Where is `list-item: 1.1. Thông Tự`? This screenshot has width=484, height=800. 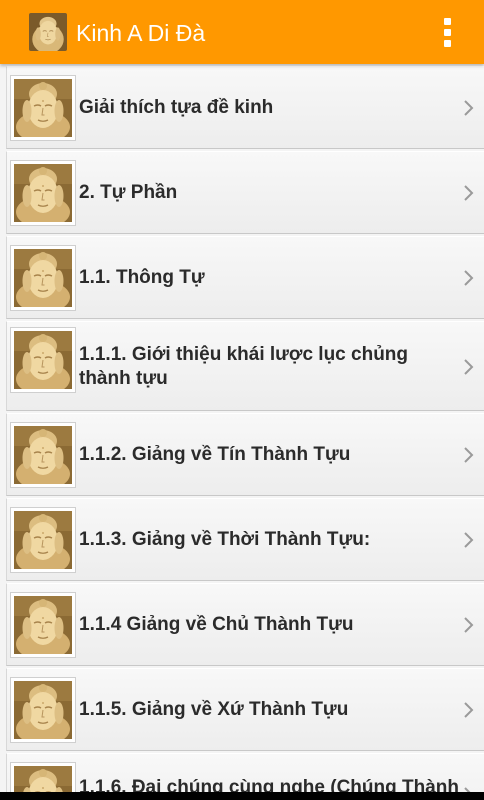 list-item: 1.1. Thông Tự is located at coordinates (245, 277).